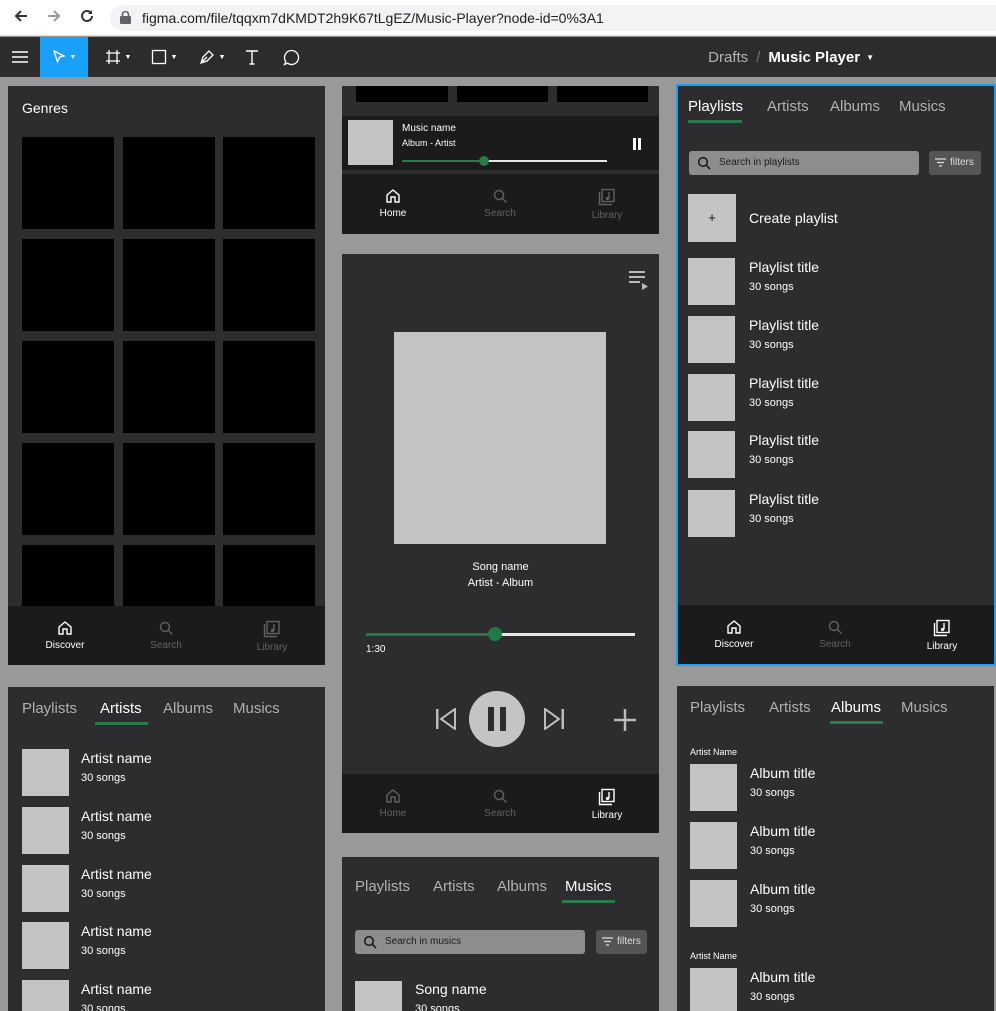 The width and height of the screenshot is (996, 1011). Describe the element at coordinates (252, 57) in the screenshot. I see `text-tool-button` at that location.